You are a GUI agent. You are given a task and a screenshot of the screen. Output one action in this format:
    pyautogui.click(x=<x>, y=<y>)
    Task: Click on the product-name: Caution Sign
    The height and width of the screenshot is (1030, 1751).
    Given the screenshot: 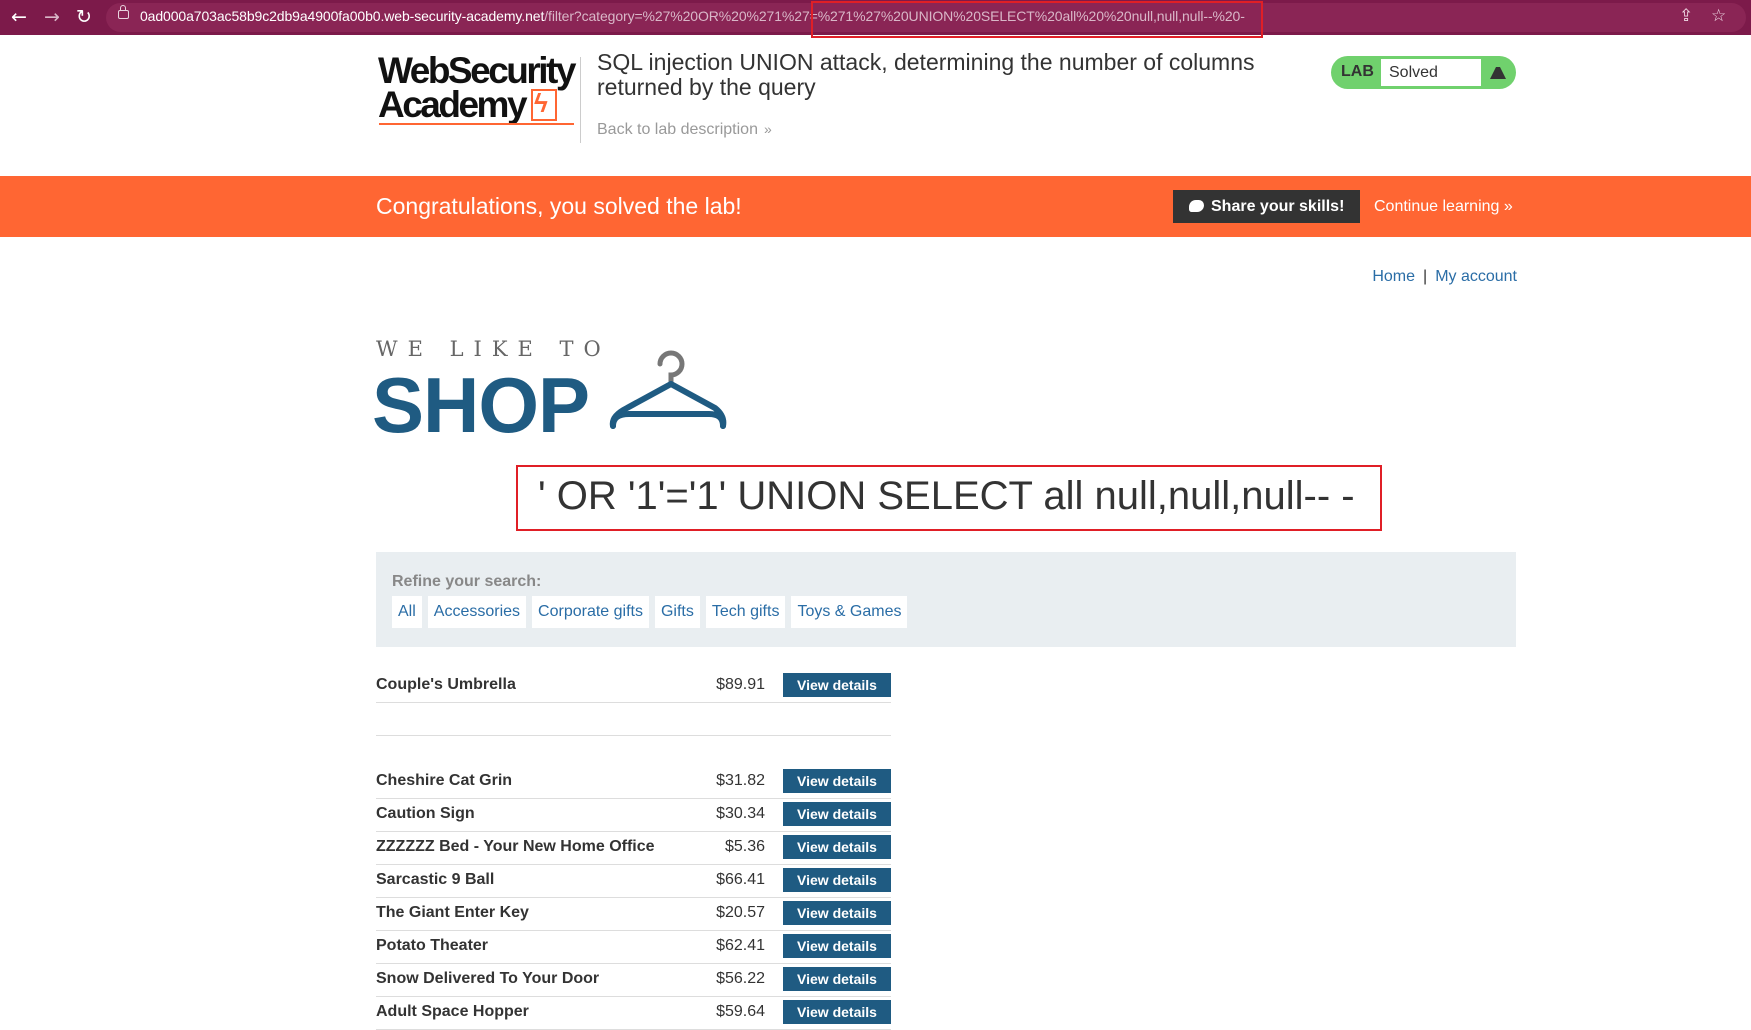 What is the action you would take?
    pyautogui.click(x=425, y=813)
    